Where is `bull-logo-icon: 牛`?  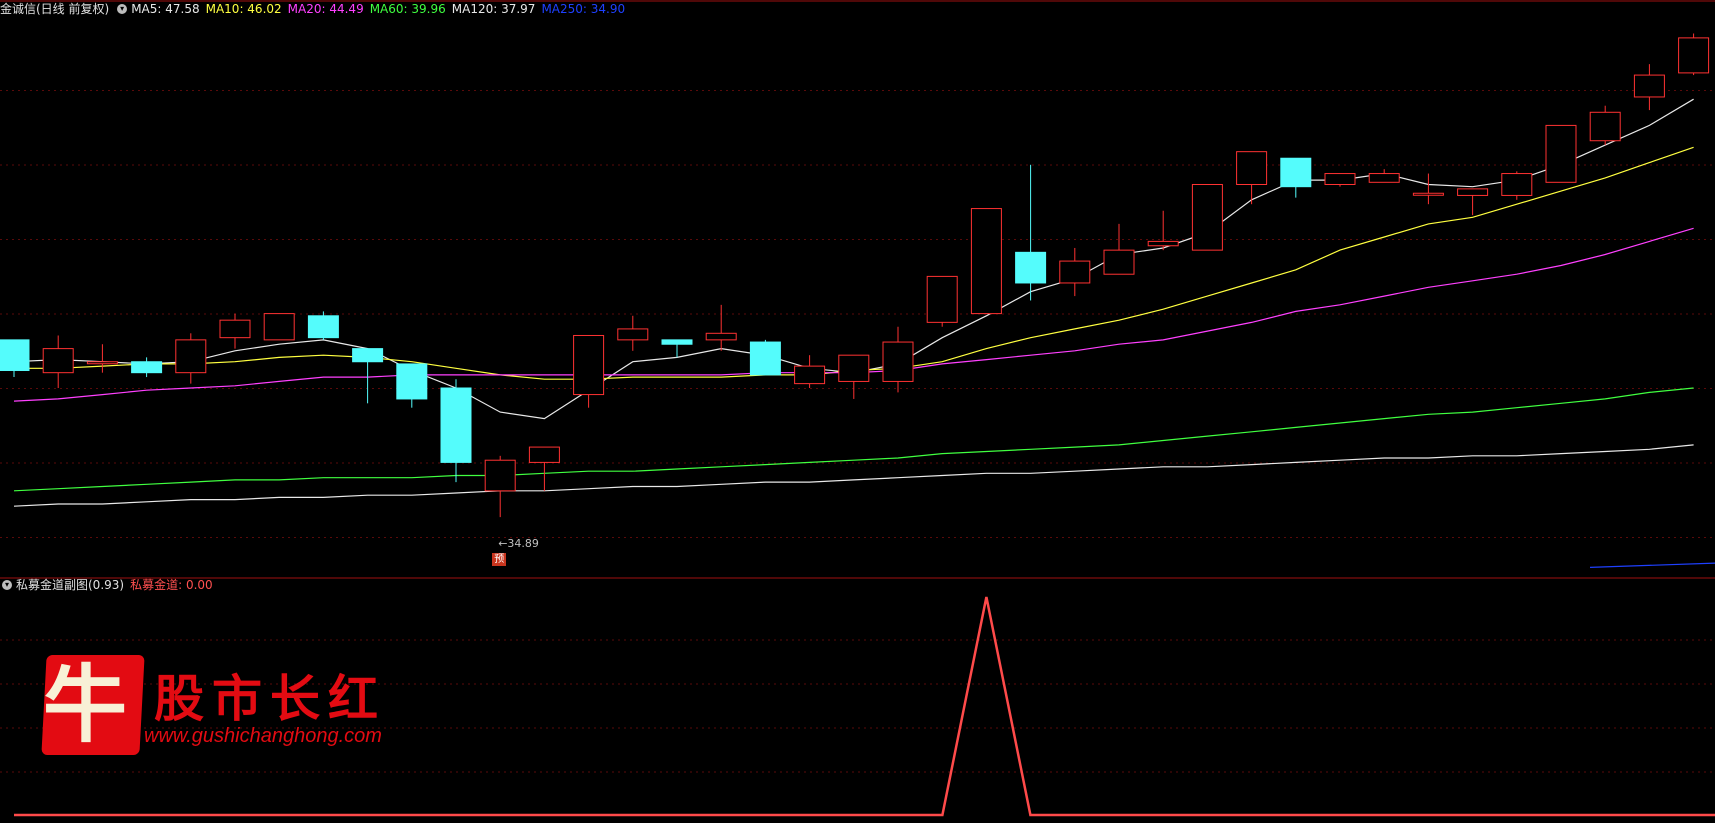 bull-logo-icon: 牛 is located at coordinates (84, 704).